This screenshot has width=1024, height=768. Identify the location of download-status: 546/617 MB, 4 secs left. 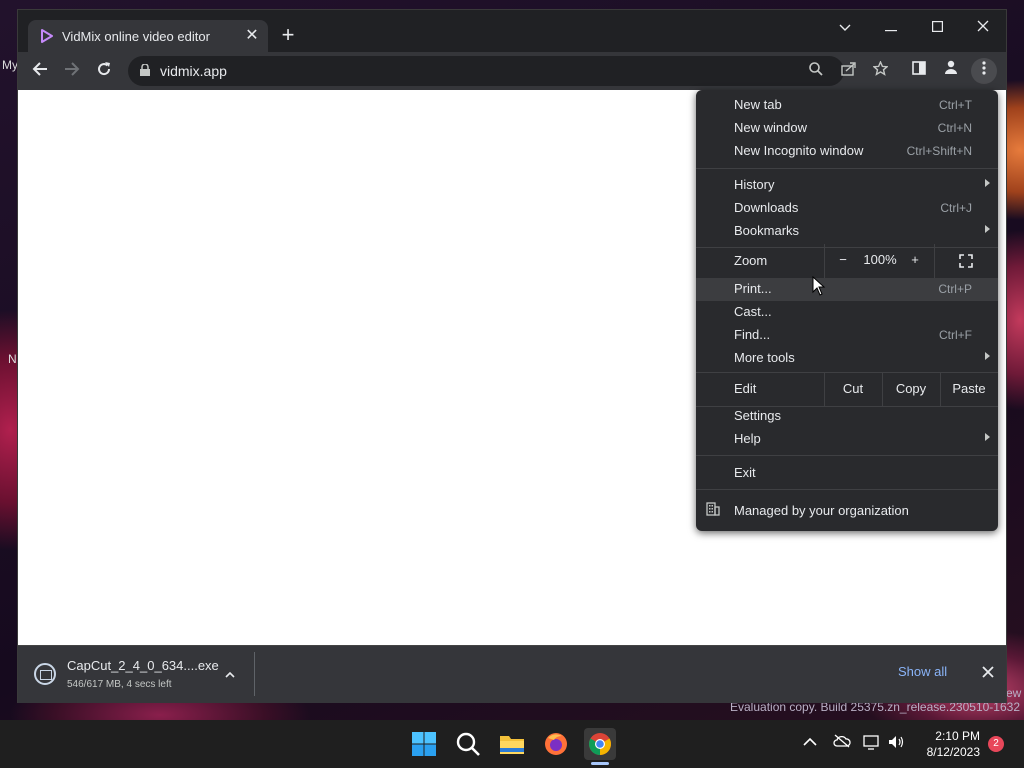
(119, 684).